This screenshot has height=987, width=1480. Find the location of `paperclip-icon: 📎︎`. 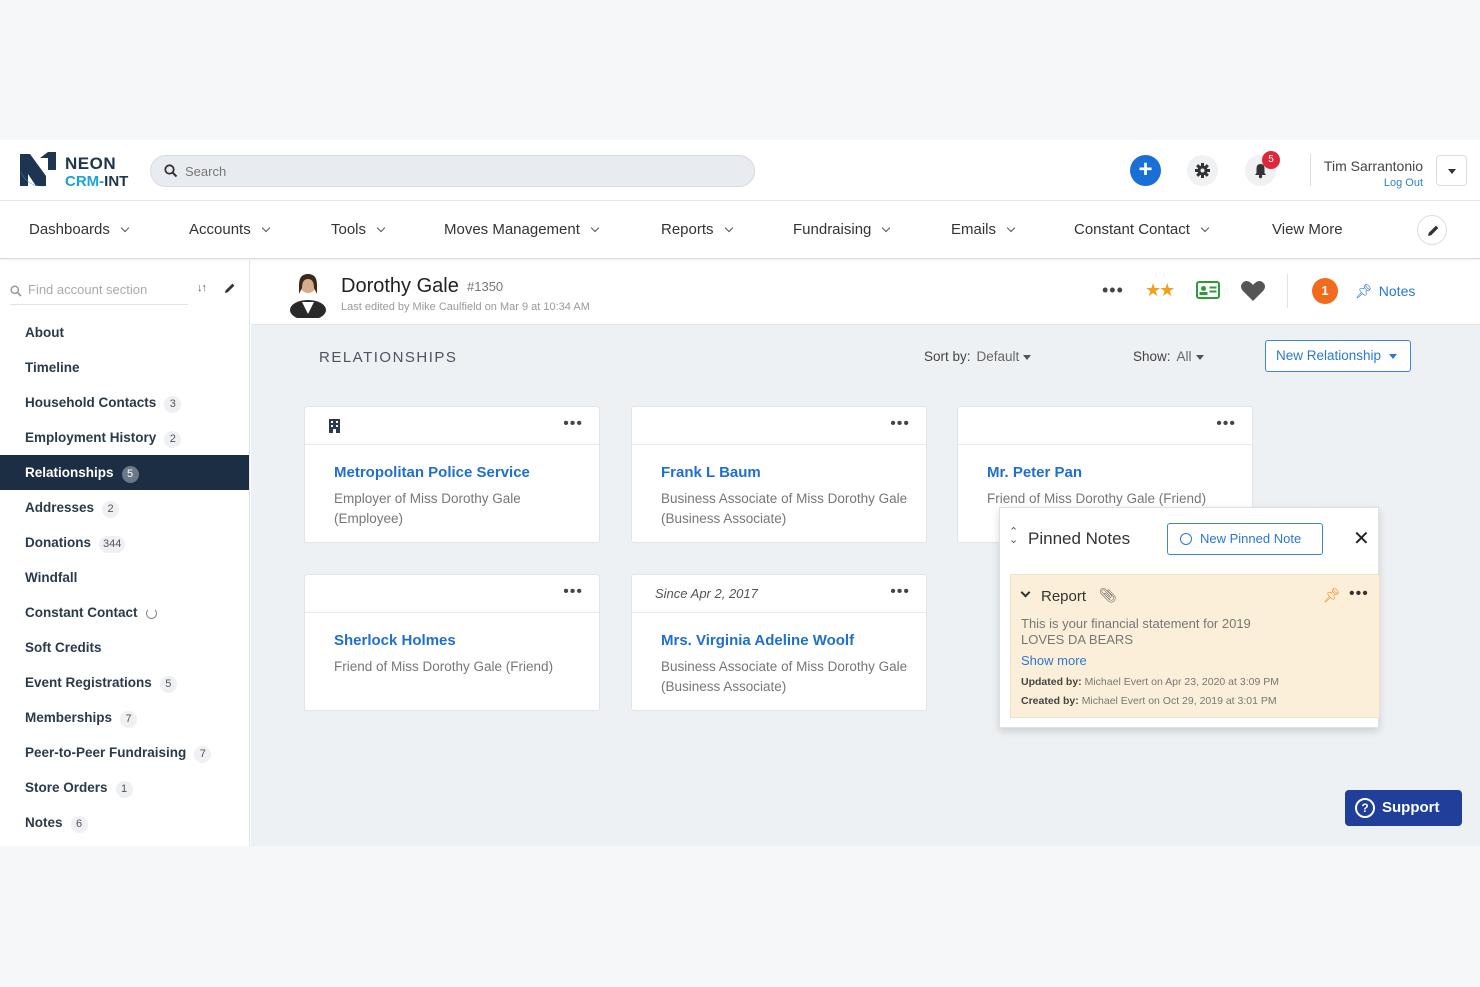

paperclip-icon: 📎︎ is located at coordinates (1108, 595).